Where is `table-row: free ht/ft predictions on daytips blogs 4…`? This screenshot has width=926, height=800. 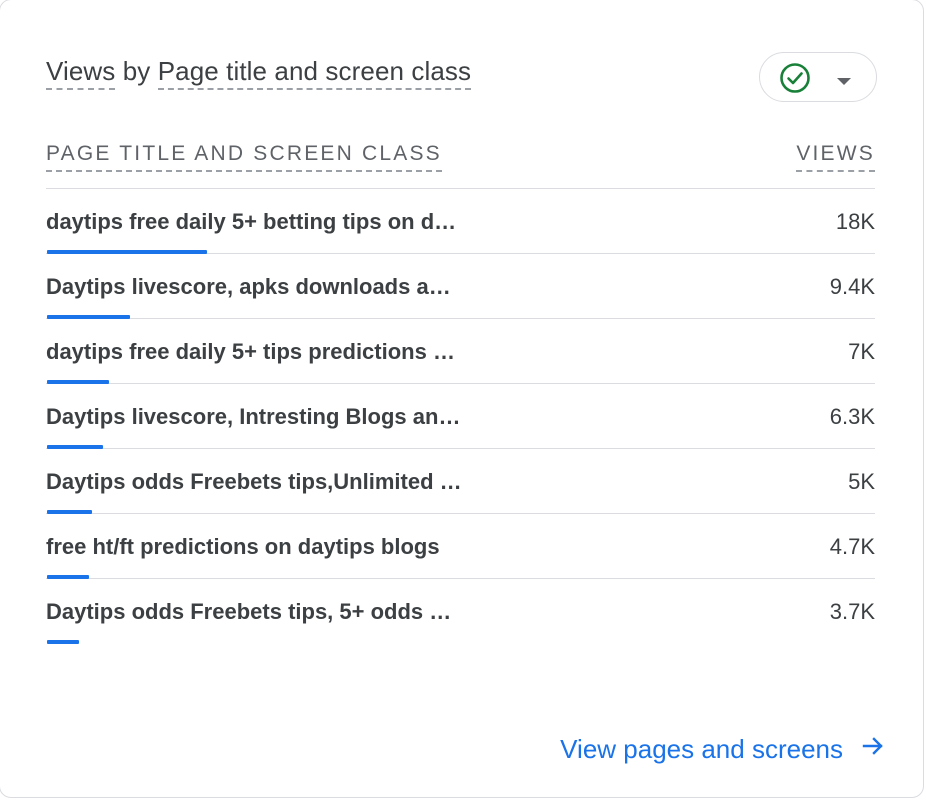
table-row: free ht/ft predictions on daytips blogs 4… is located at coordinates (460, 546).